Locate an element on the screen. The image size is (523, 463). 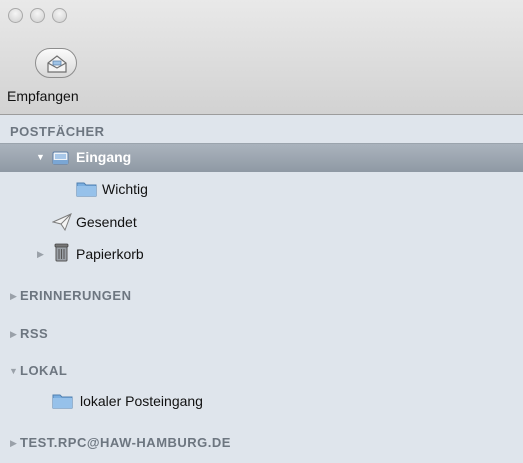
section-header-local: LOKAL is located at coordinates (44, 370).